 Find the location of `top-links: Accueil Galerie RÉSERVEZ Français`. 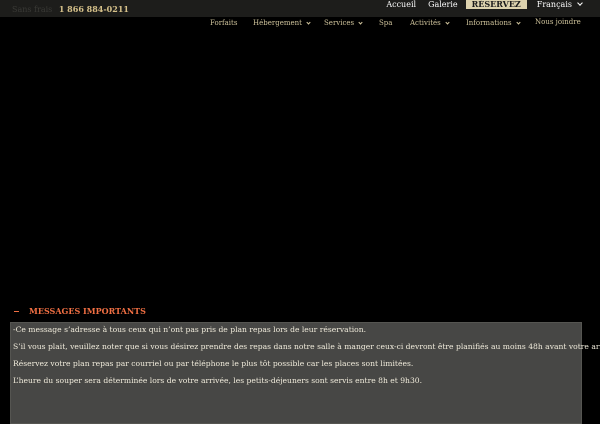

top-links: Accueil Galerie RÉSERVEZ Français is located at coordinates (481, 4).